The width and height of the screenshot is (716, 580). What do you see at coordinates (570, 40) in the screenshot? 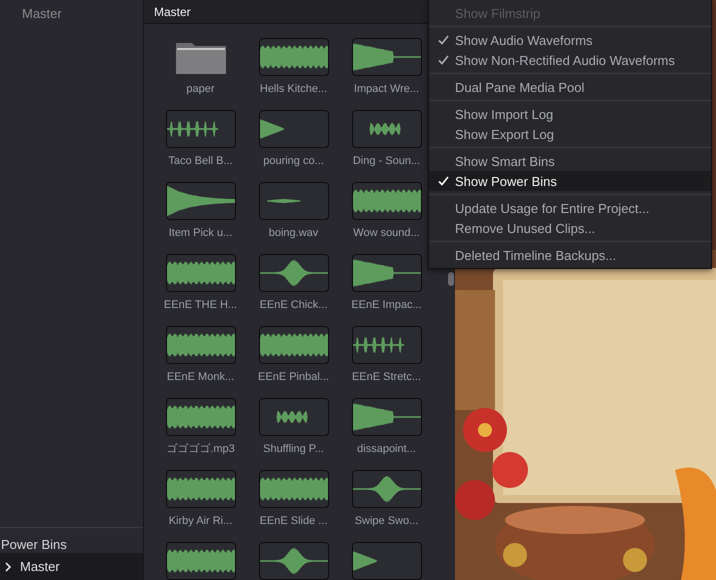
I see `menu-item: Show Audio Waveforms` at bounding box center [570, 40].